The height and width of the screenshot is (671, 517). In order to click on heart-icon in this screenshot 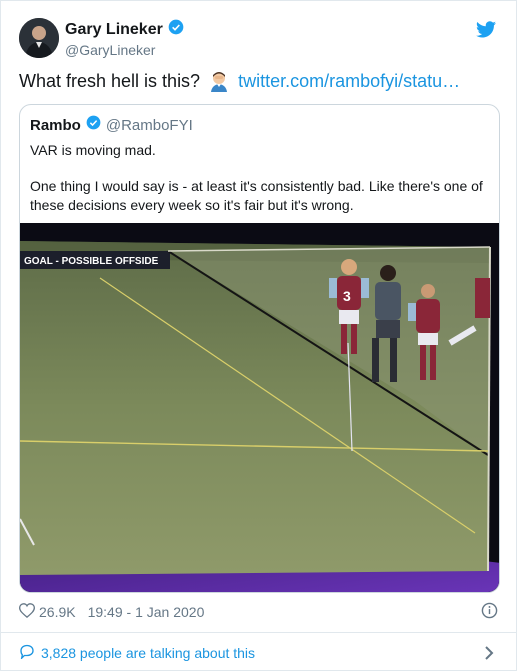, I will do `click(27, 612)`.